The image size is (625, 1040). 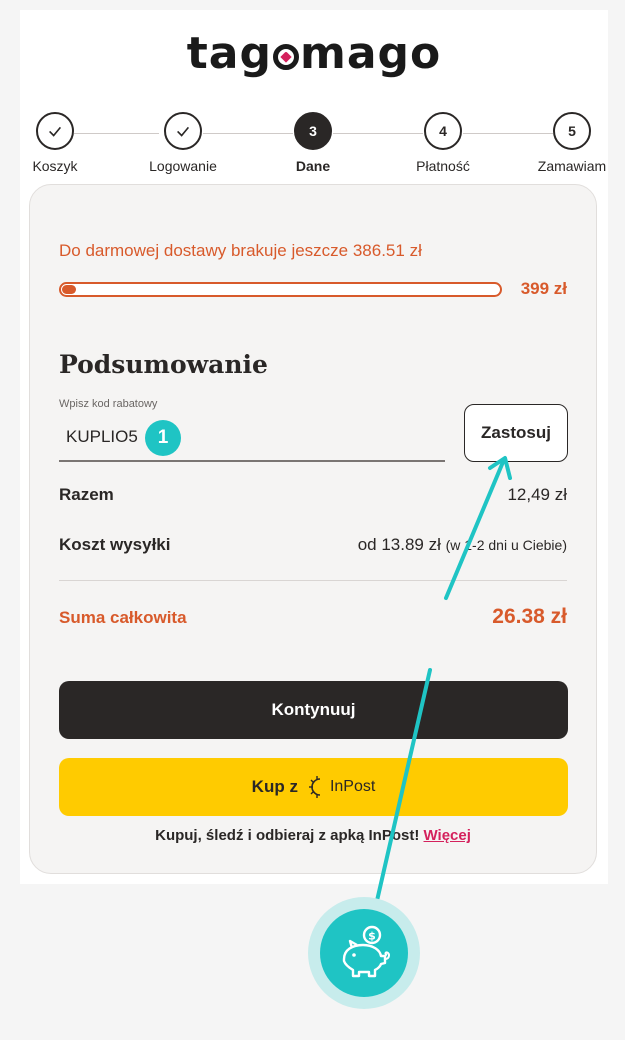 I want to click on inpost-brand: InPost, so click(x=352, y=786).